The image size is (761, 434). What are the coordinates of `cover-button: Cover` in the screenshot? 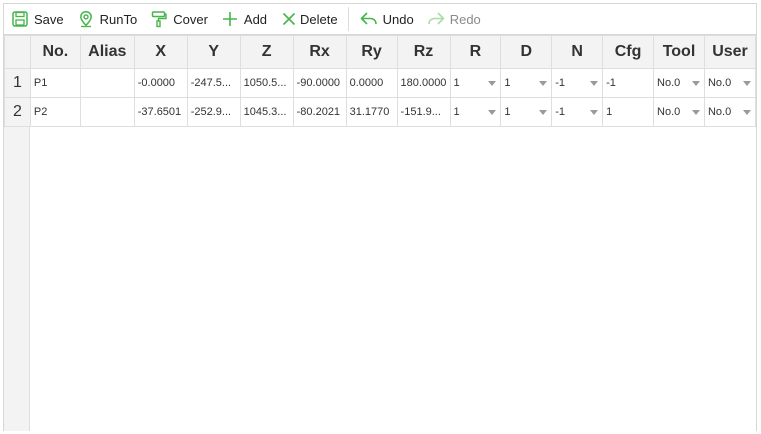 It's located at (178, 19).